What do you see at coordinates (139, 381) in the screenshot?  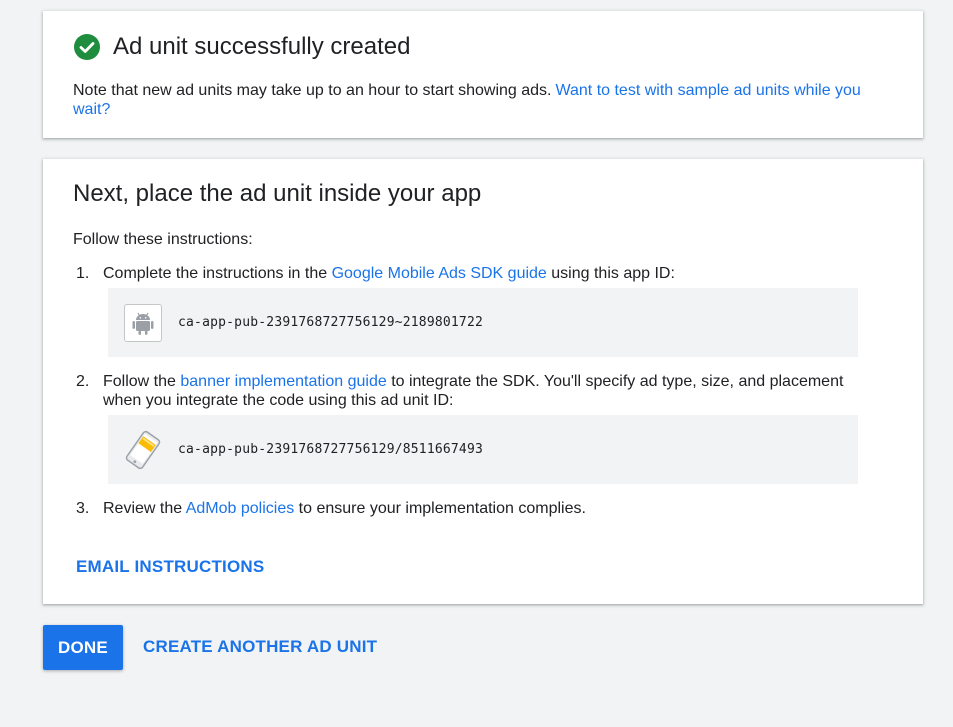 I see `step-text: Follow the` at bounding box center [139, 381].